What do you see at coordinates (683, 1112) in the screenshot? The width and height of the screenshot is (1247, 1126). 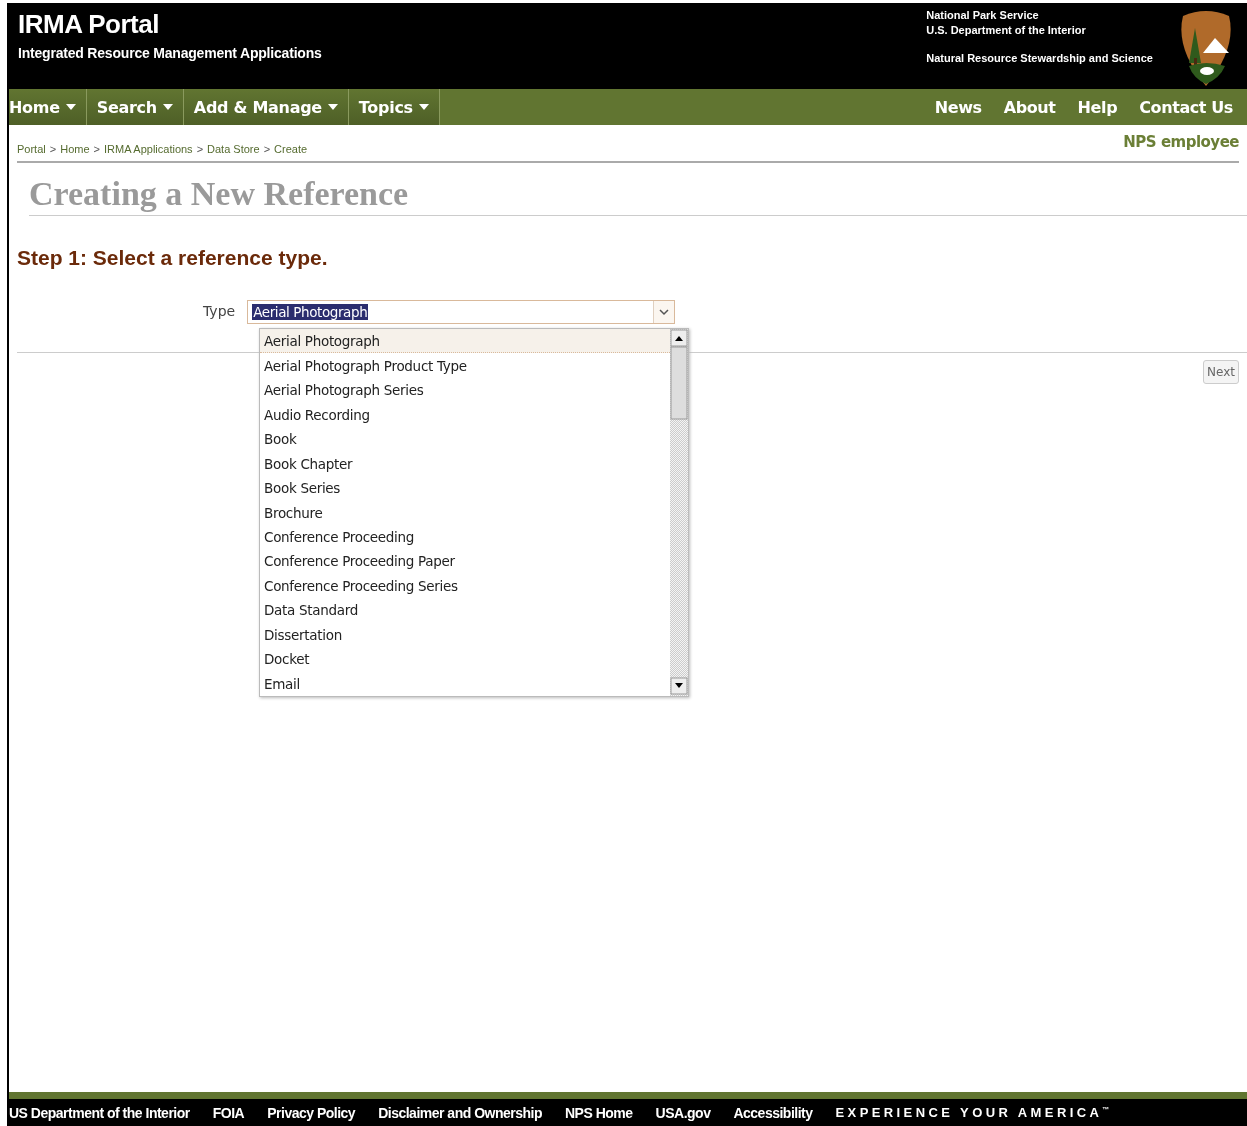 I see `footer-link: USA.gov` at bounding box center [683, 1112].